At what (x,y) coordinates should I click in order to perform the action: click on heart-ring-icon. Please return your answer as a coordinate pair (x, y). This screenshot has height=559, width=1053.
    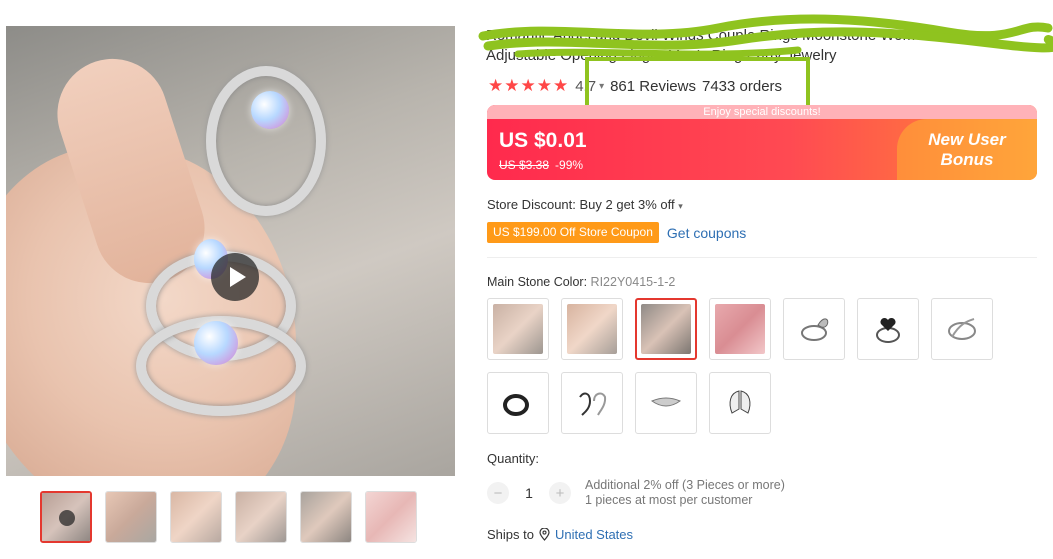
    Looking at the image, I should click on (888, 330).